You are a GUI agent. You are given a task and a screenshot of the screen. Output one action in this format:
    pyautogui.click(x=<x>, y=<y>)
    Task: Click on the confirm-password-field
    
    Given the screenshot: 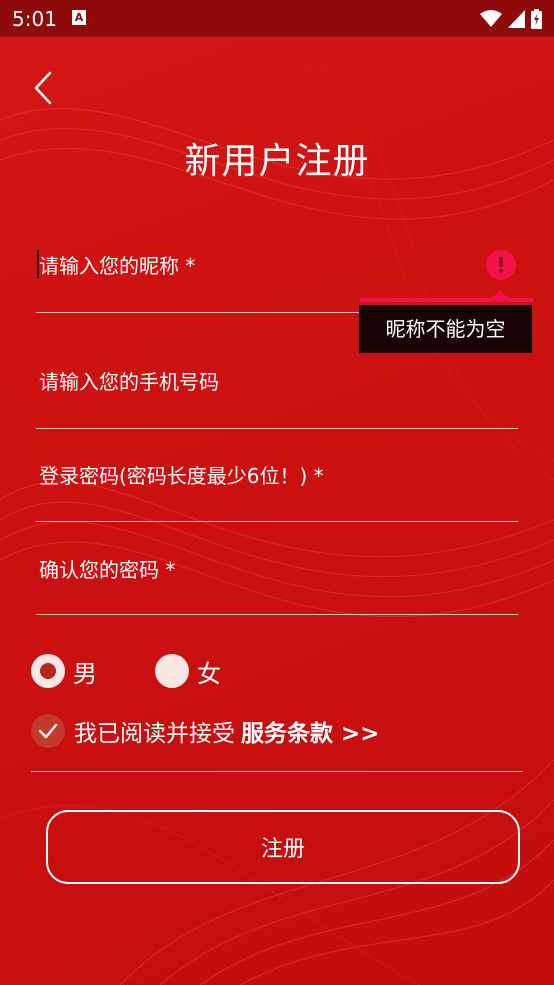 What is the action you would take?
    pyautogui.click(x=277, y=583)
    